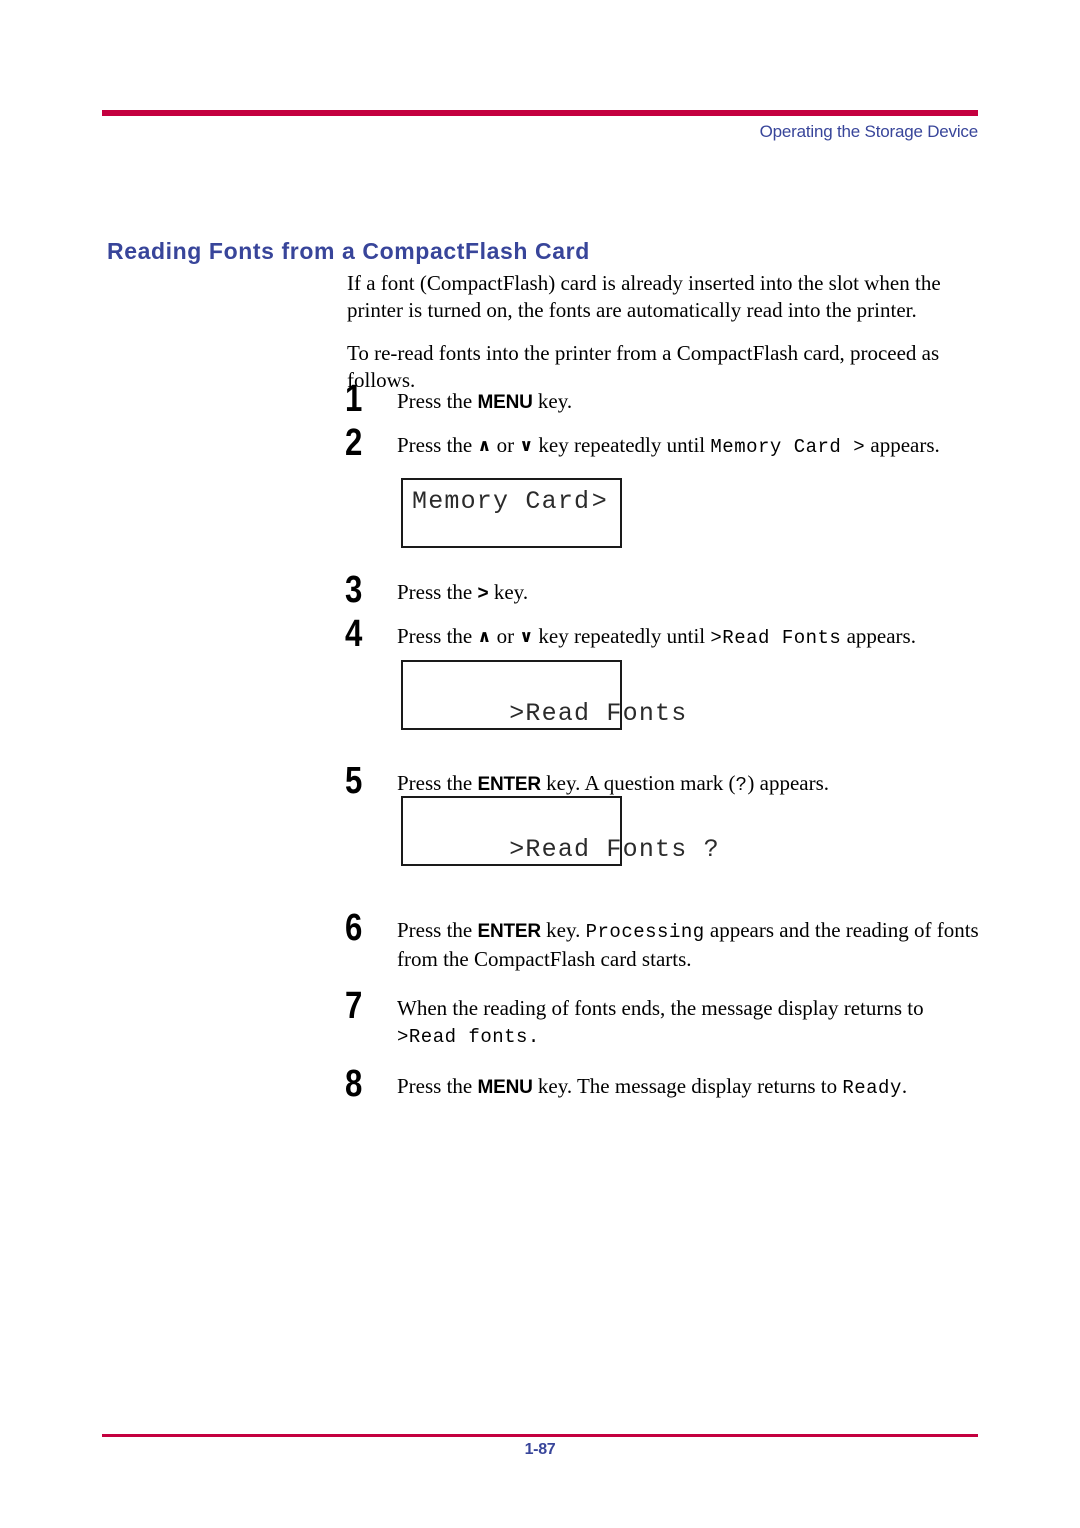 This screenshot has width=1080, height=1528. What do you see at coordinates (353, 590) in the screenshot?
I see `step-number: 3` at bounding box center [353, 590].